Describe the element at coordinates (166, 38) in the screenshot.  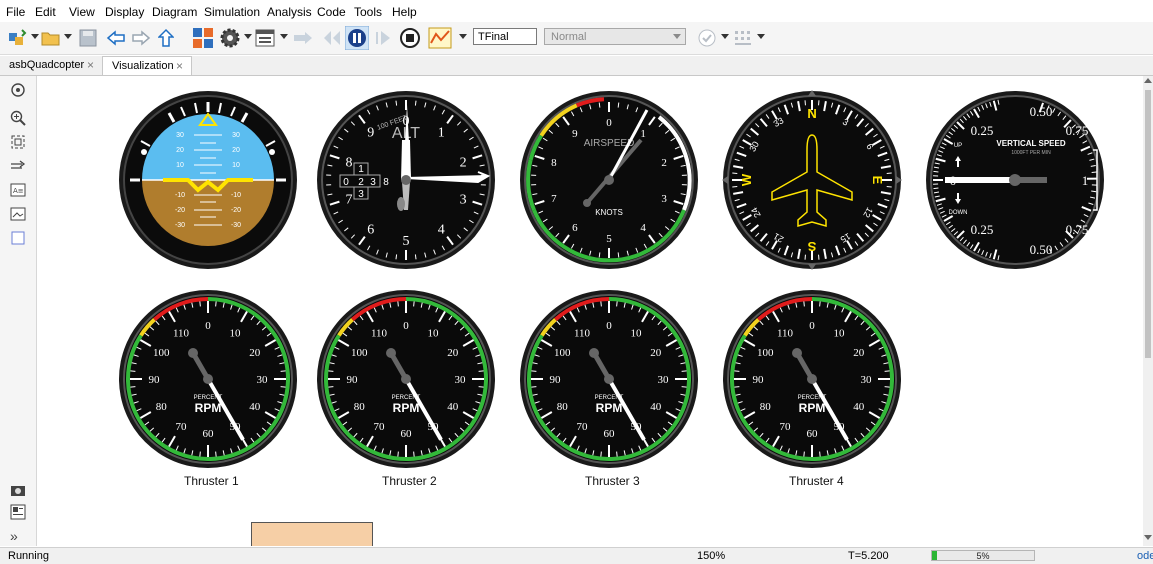
I see `up-icon` at that location.